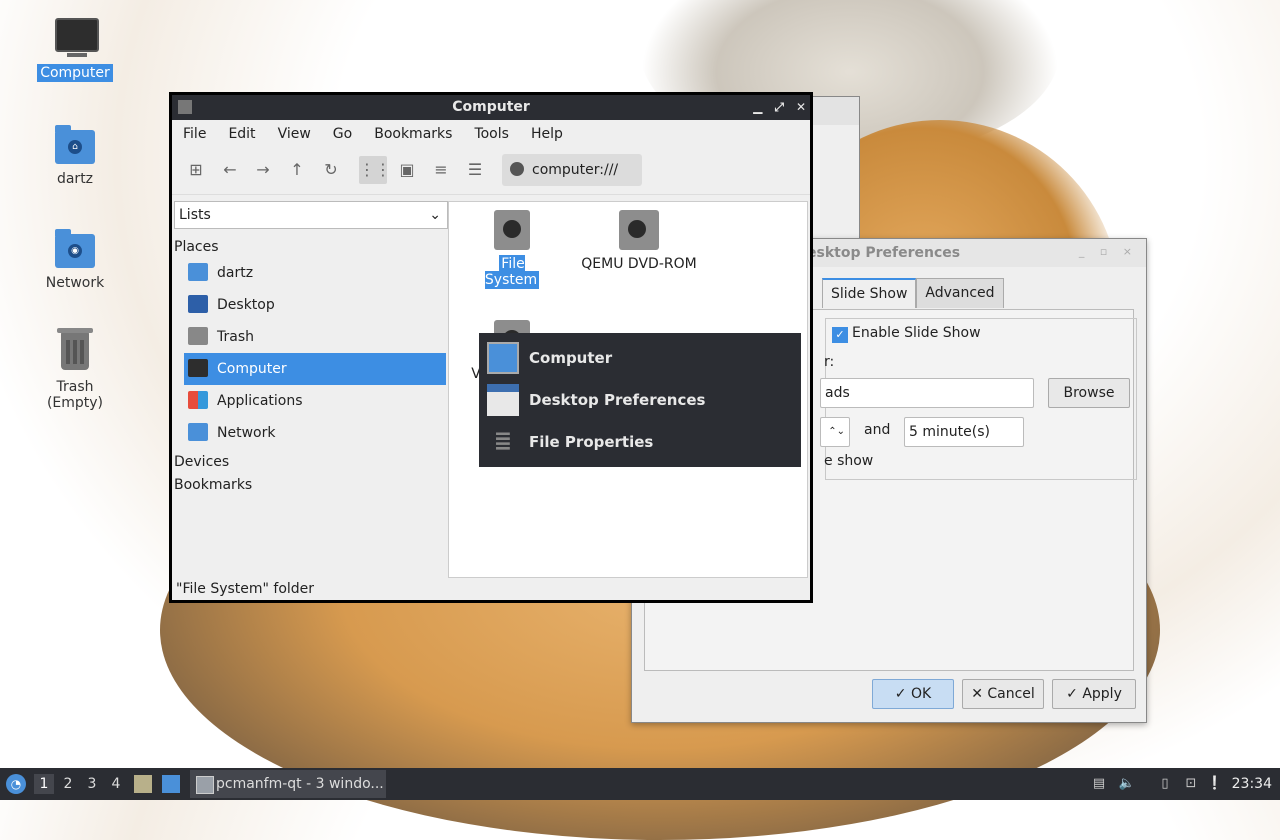 The width and height of the screenshot is (1280, 840). I want to click on network-status-icon: ⊡, so click(1191, 784).